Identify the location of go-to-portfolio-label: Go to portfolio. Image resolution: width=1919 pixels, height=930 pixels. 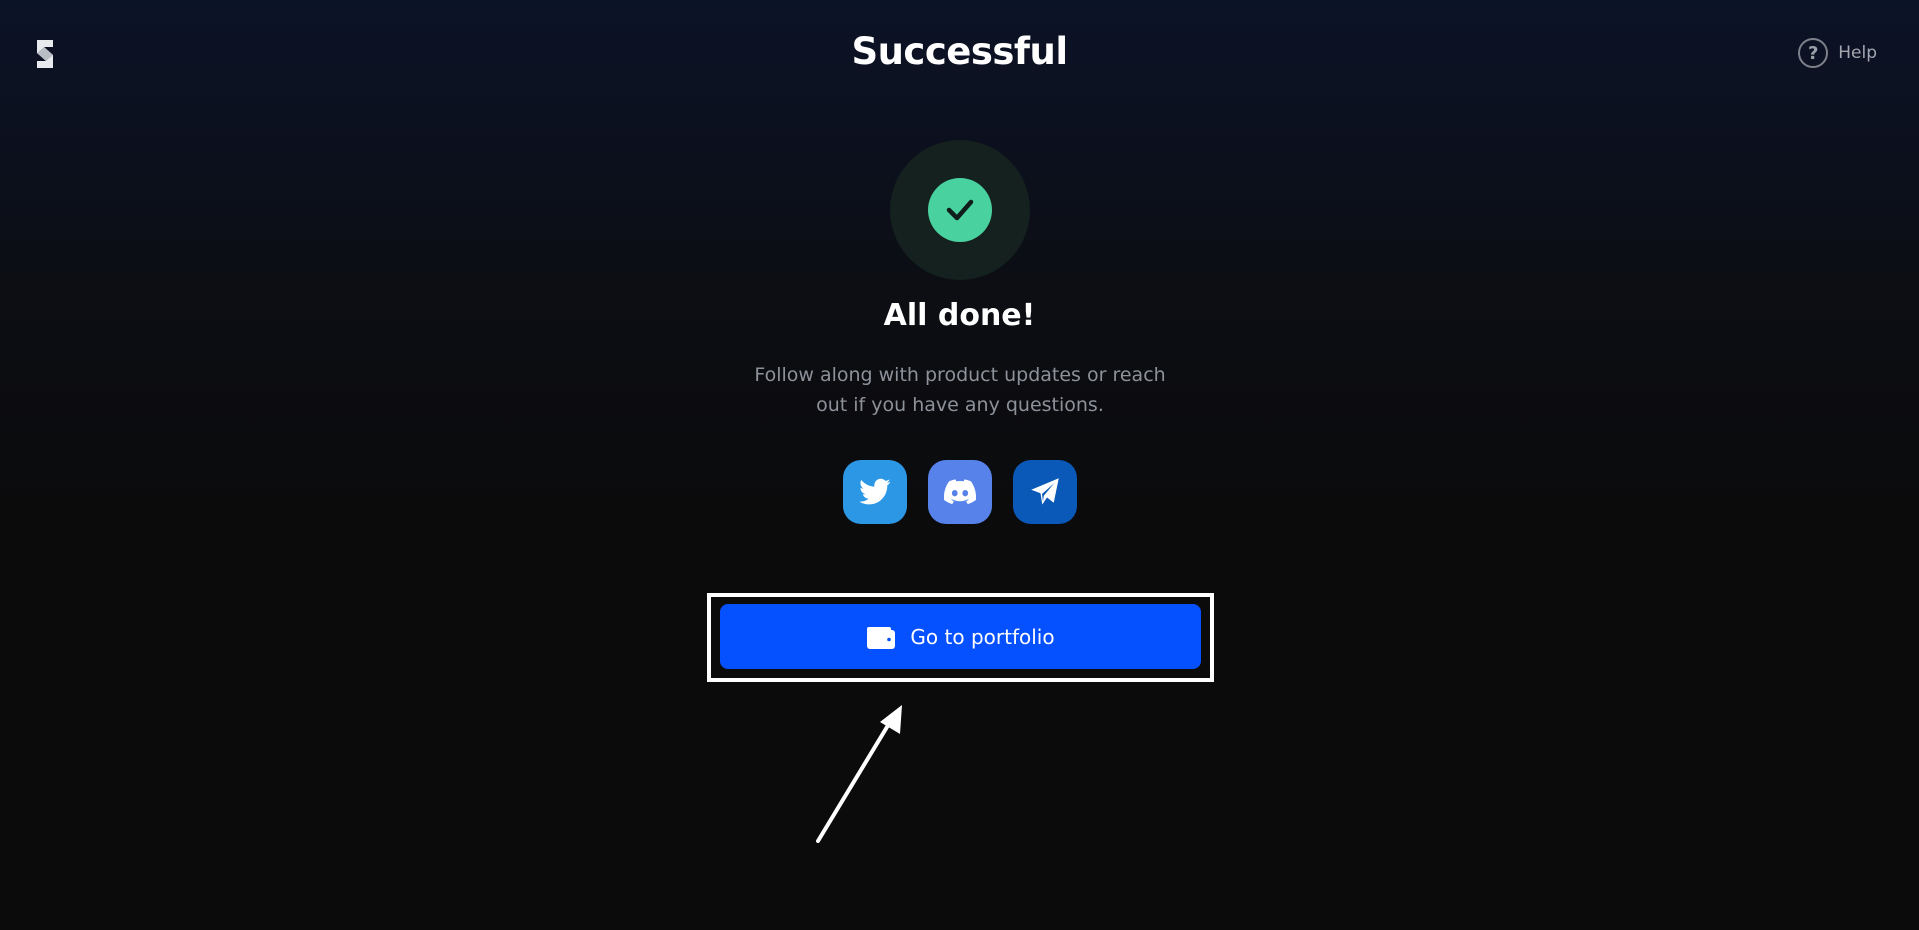
(982, 636).